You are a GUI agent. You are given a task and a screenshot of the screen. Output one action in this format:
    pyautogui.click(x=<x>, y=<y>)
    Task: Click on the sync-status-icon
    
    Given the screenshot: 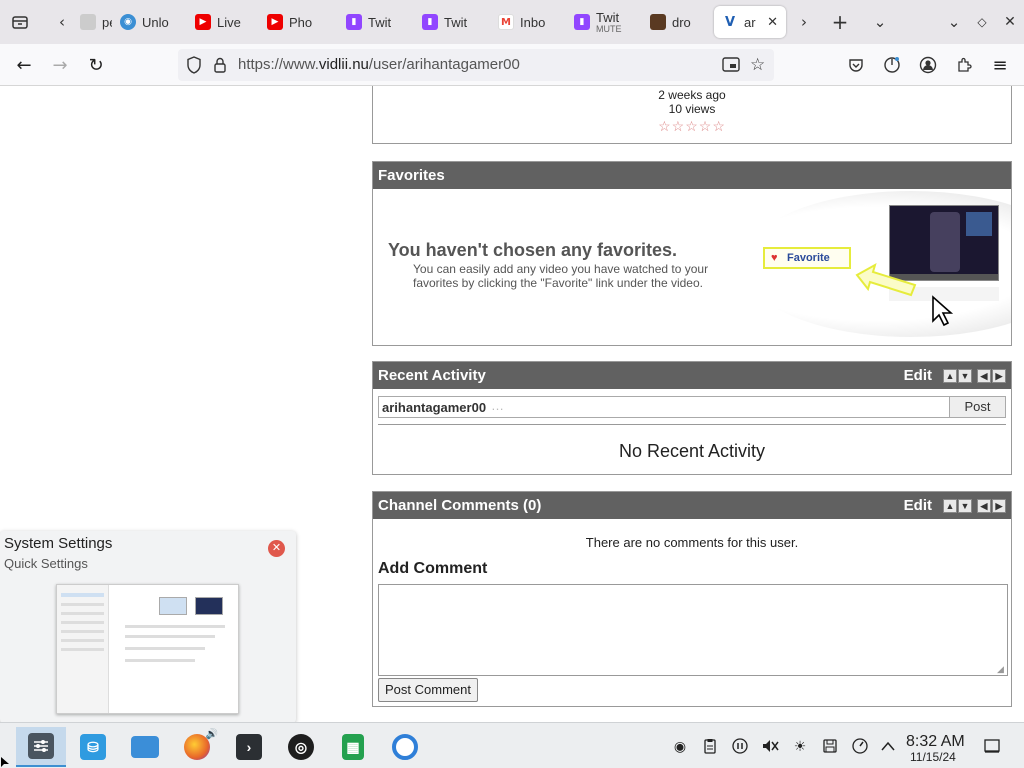 What is the action you would take?
    pyautogui.click(x=892, y=65)
    